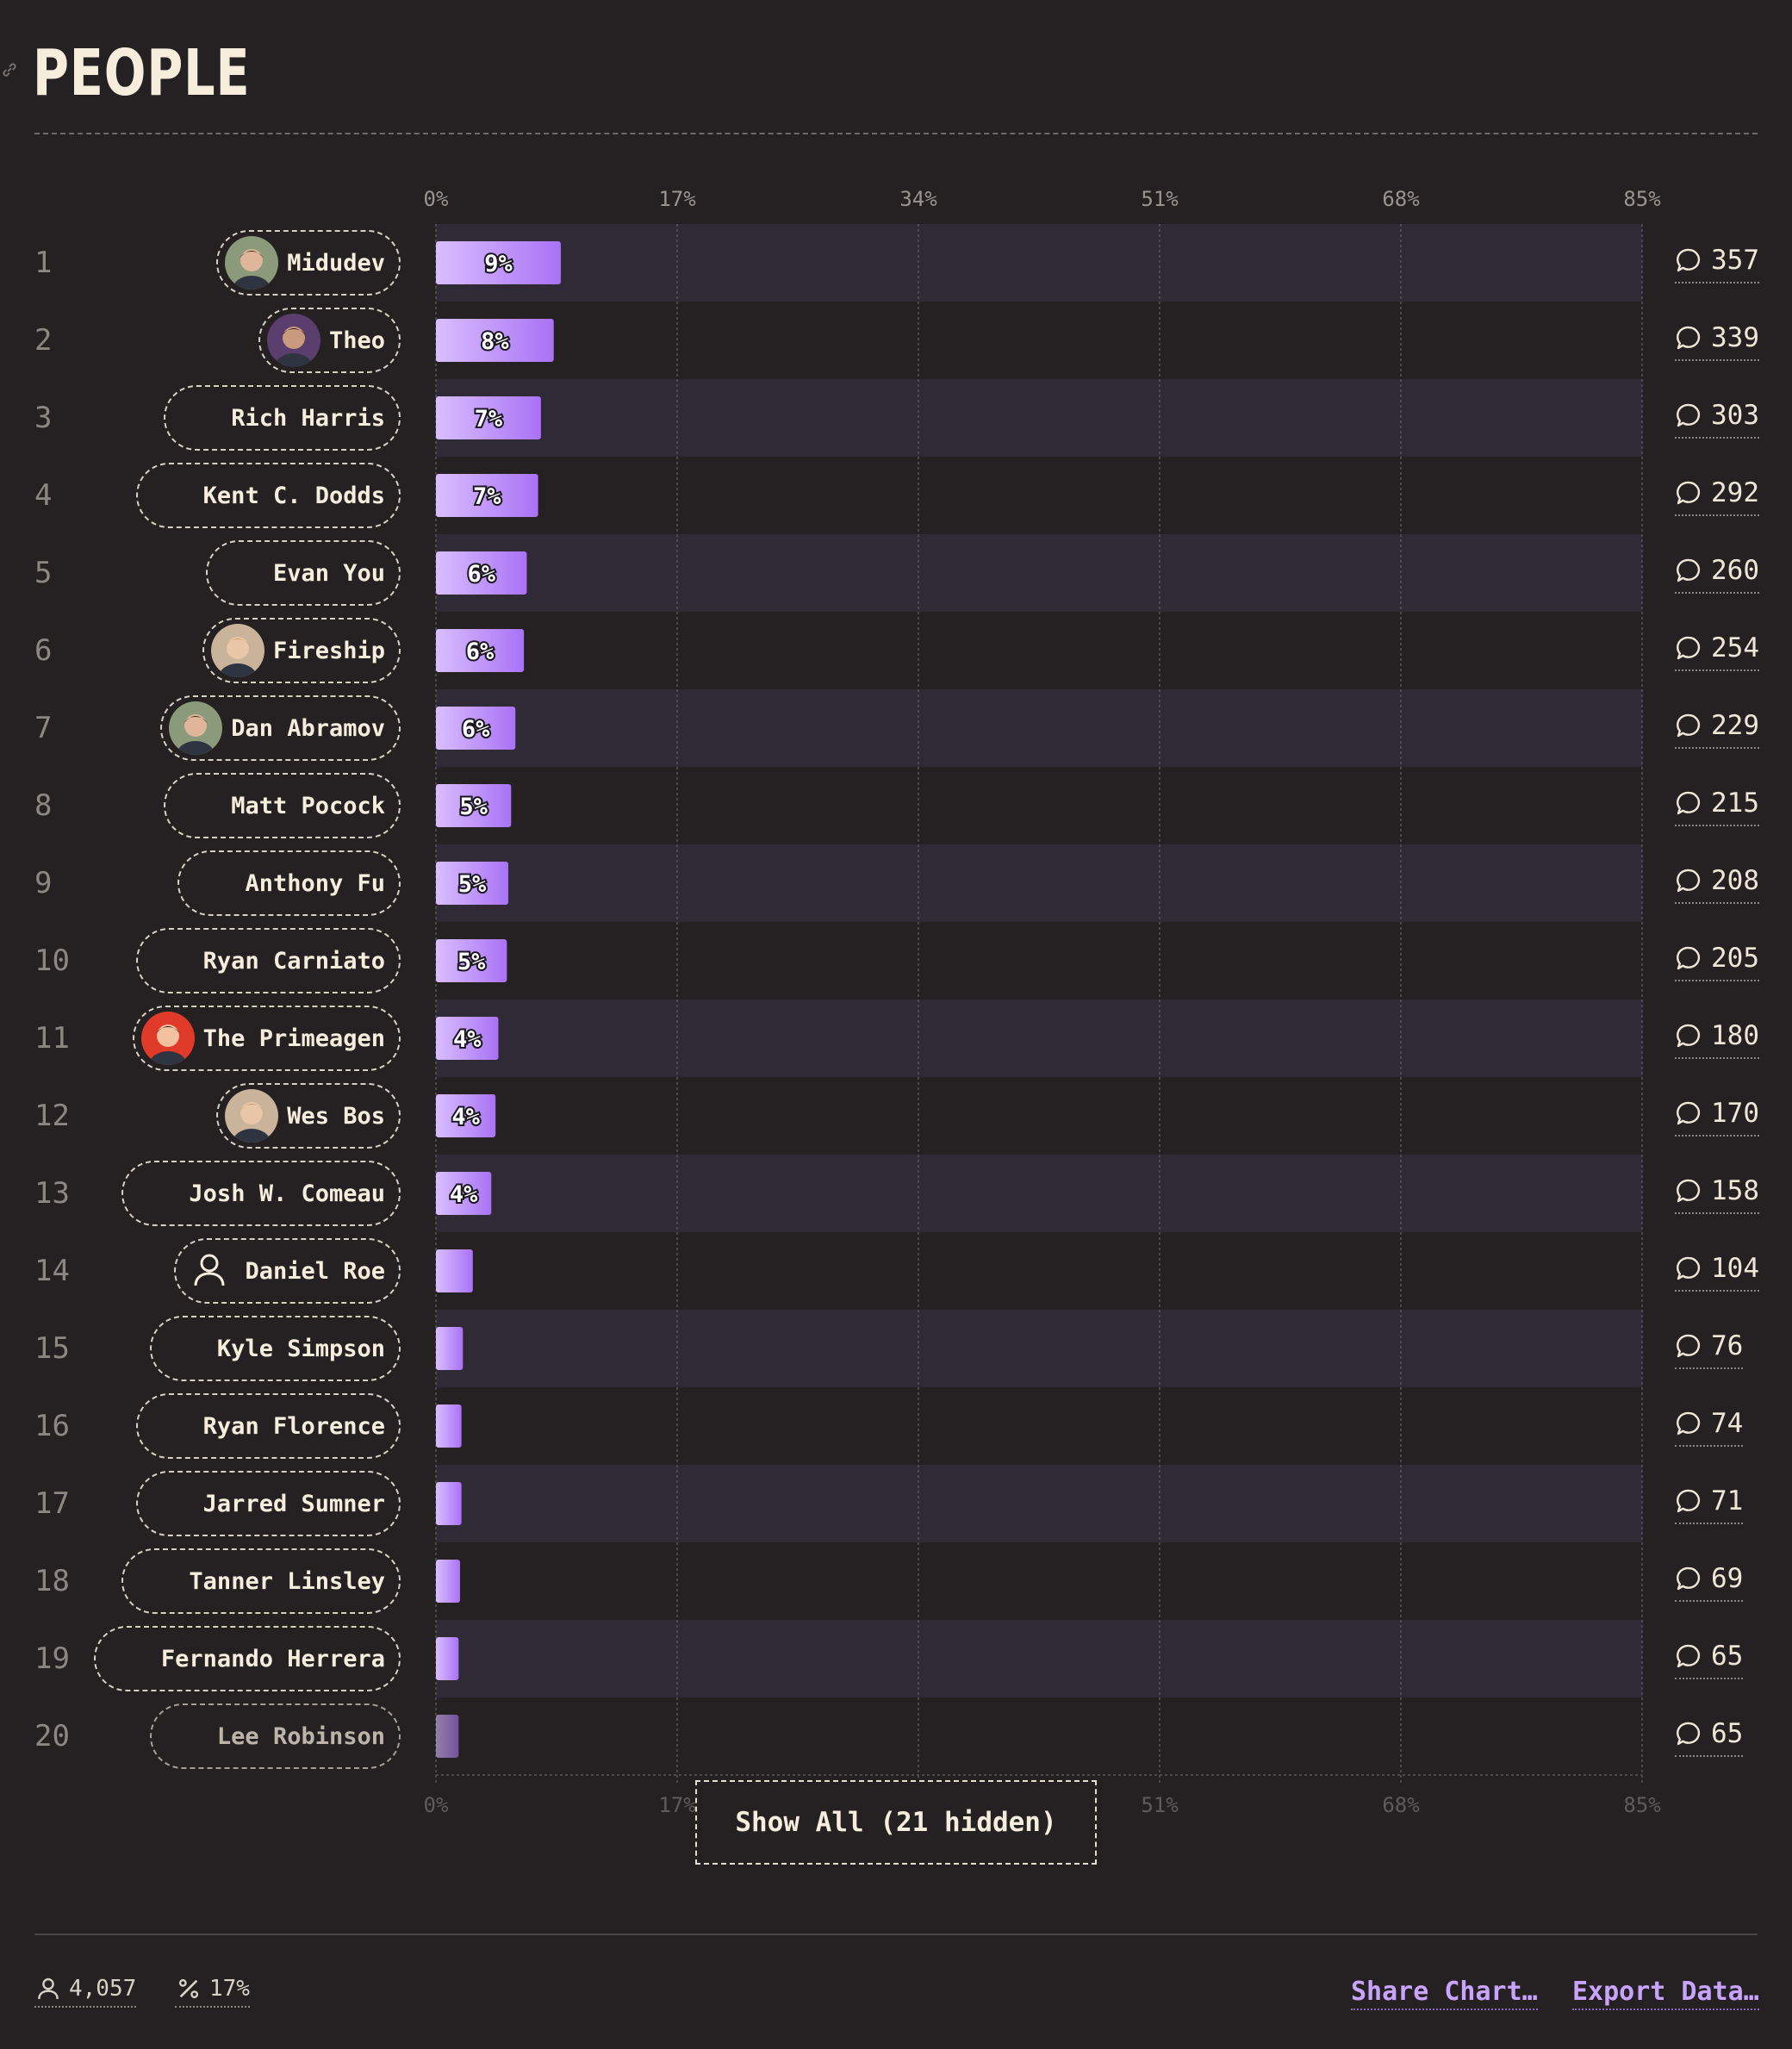 The height and width of the screenshot is (2049, 1792). Describe the element at coordinates (476, 729) in the screenshot. I see `bar-value-label: 6%` at that location.